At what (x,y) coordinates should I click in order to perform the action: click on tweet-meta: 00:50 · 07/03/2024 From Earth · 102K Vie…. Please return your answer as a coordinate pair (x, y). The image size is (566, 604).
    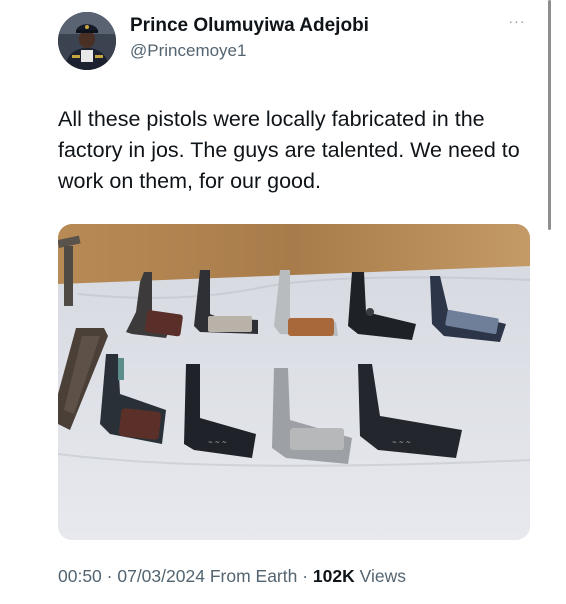
    Looking at the image, I should click on (232, 576).